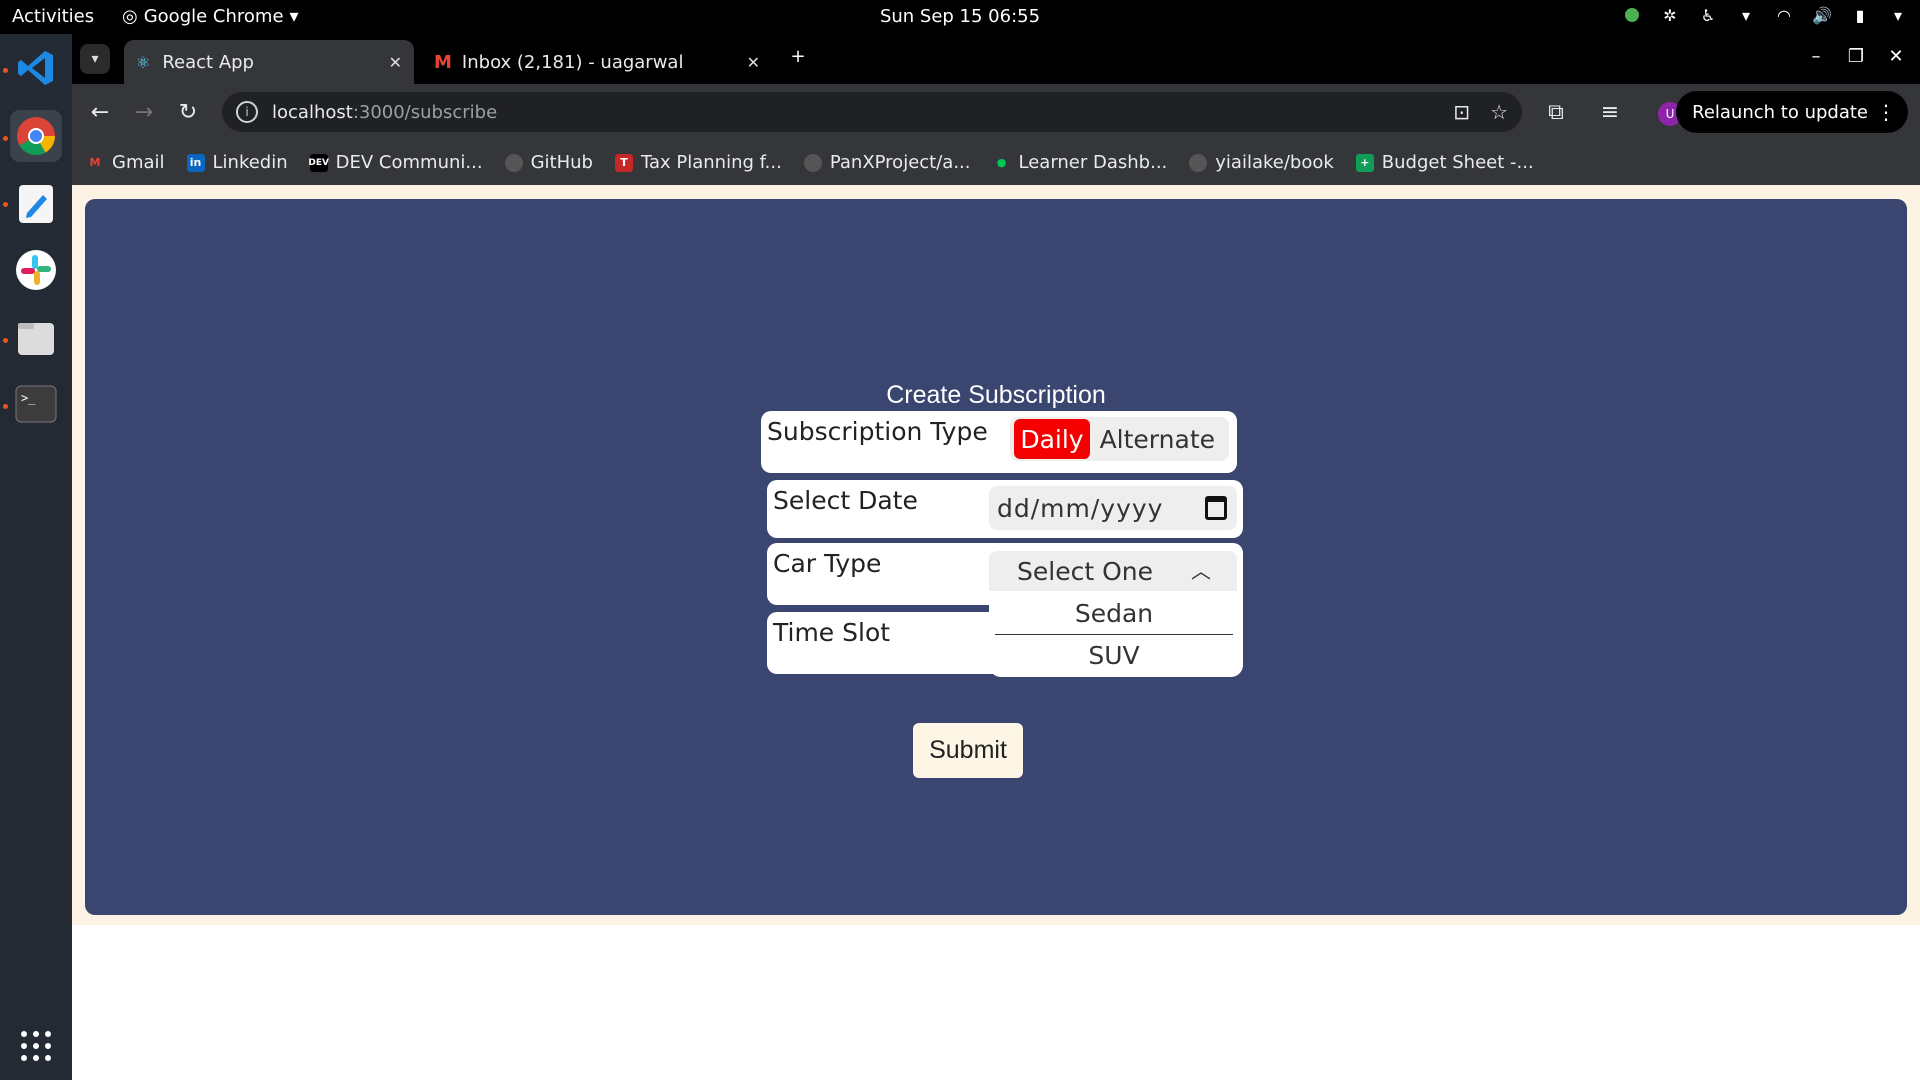 The width and height of the screenshot is (1920, 1080). What do you see at coordinates (1898, 15) in the screenshot?
I see `system-menu-chevron-icon: ▾` at bounding box center [1898, 15].